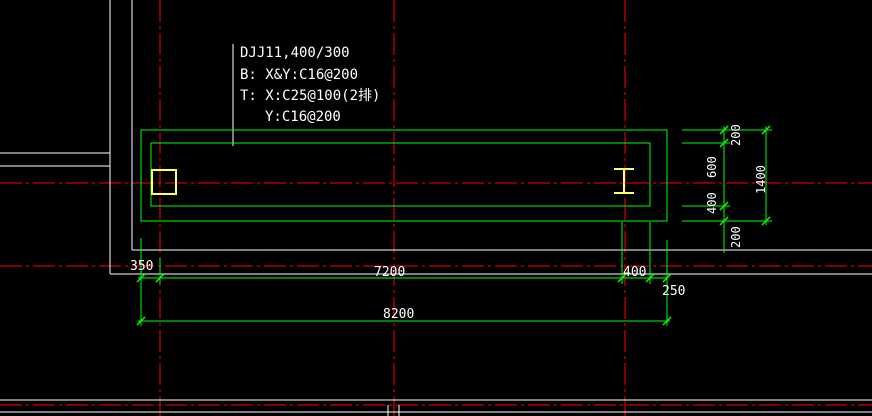  Describe the element at coordinates (295, 53) in the screenshot. I see `label-line-1: DJJ11,400/300` at that location.